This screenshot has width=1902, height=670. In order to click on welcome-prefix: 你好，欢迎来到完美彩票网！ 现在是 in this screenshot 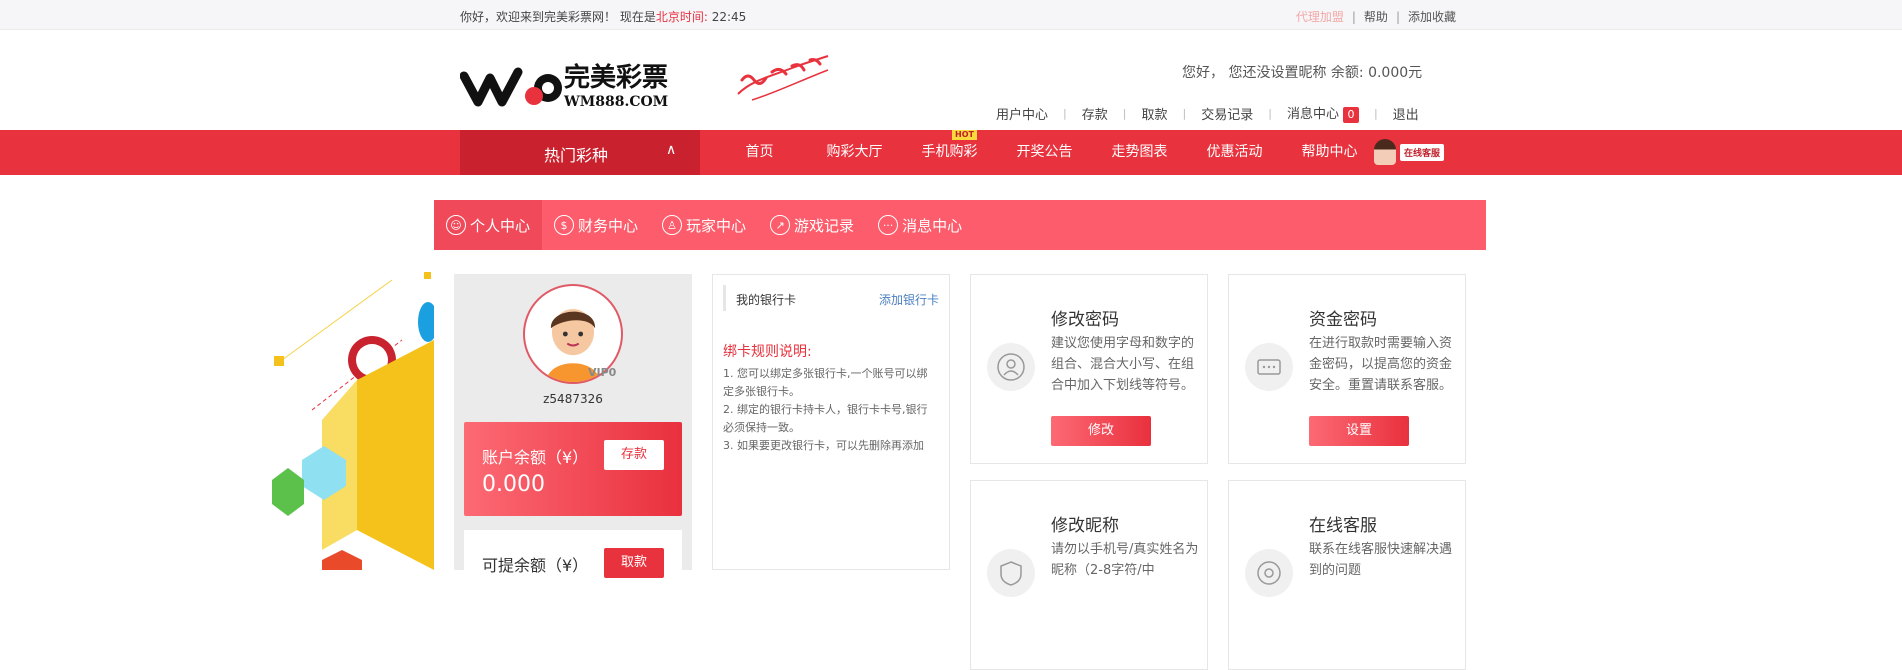, I will do `click(558, 17)`.